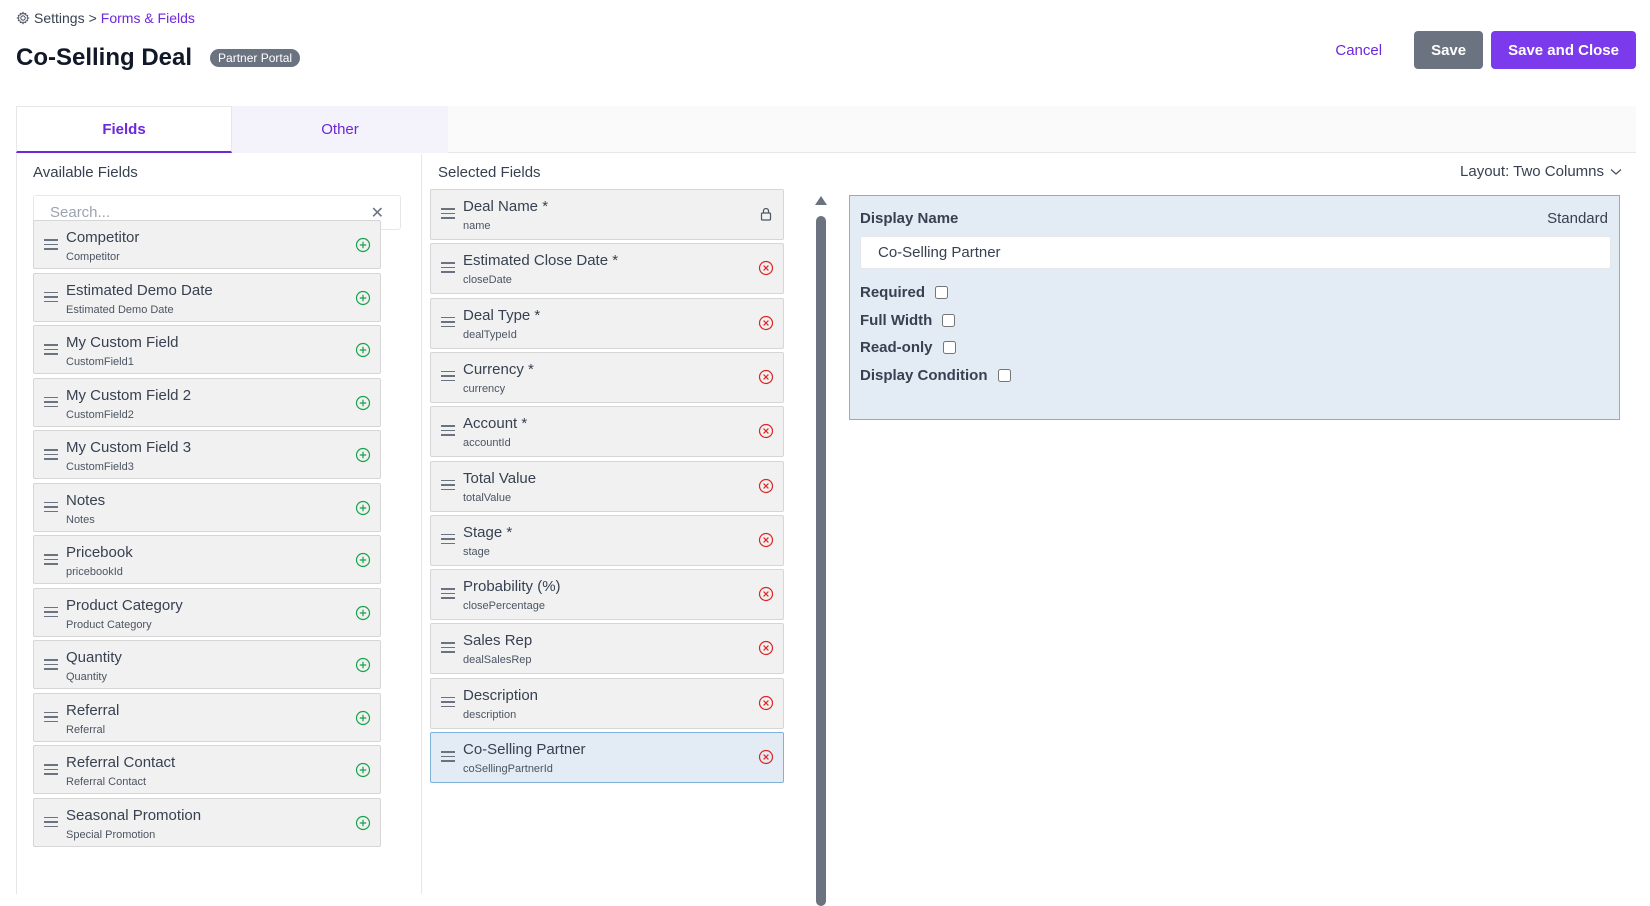 Image resolution: width=1650 pixels, height=906 pixels. What do you see at coordinates (207, 244) in the screenshot?
I see `available-field-item: Competitor Competitor` at bounding box center [207, 244].